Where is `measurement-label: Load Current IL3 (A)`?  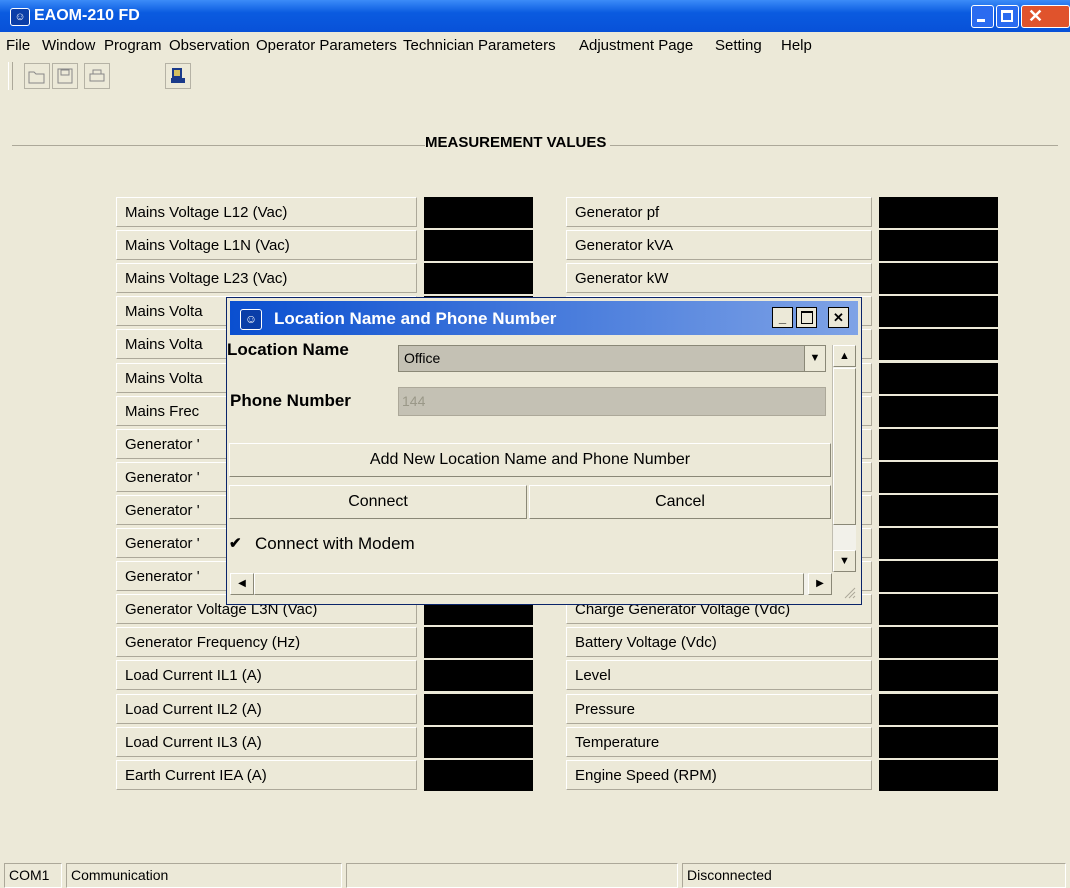 measurement-label: Load Current IL3 (A) is located at coordinates (266, 742).